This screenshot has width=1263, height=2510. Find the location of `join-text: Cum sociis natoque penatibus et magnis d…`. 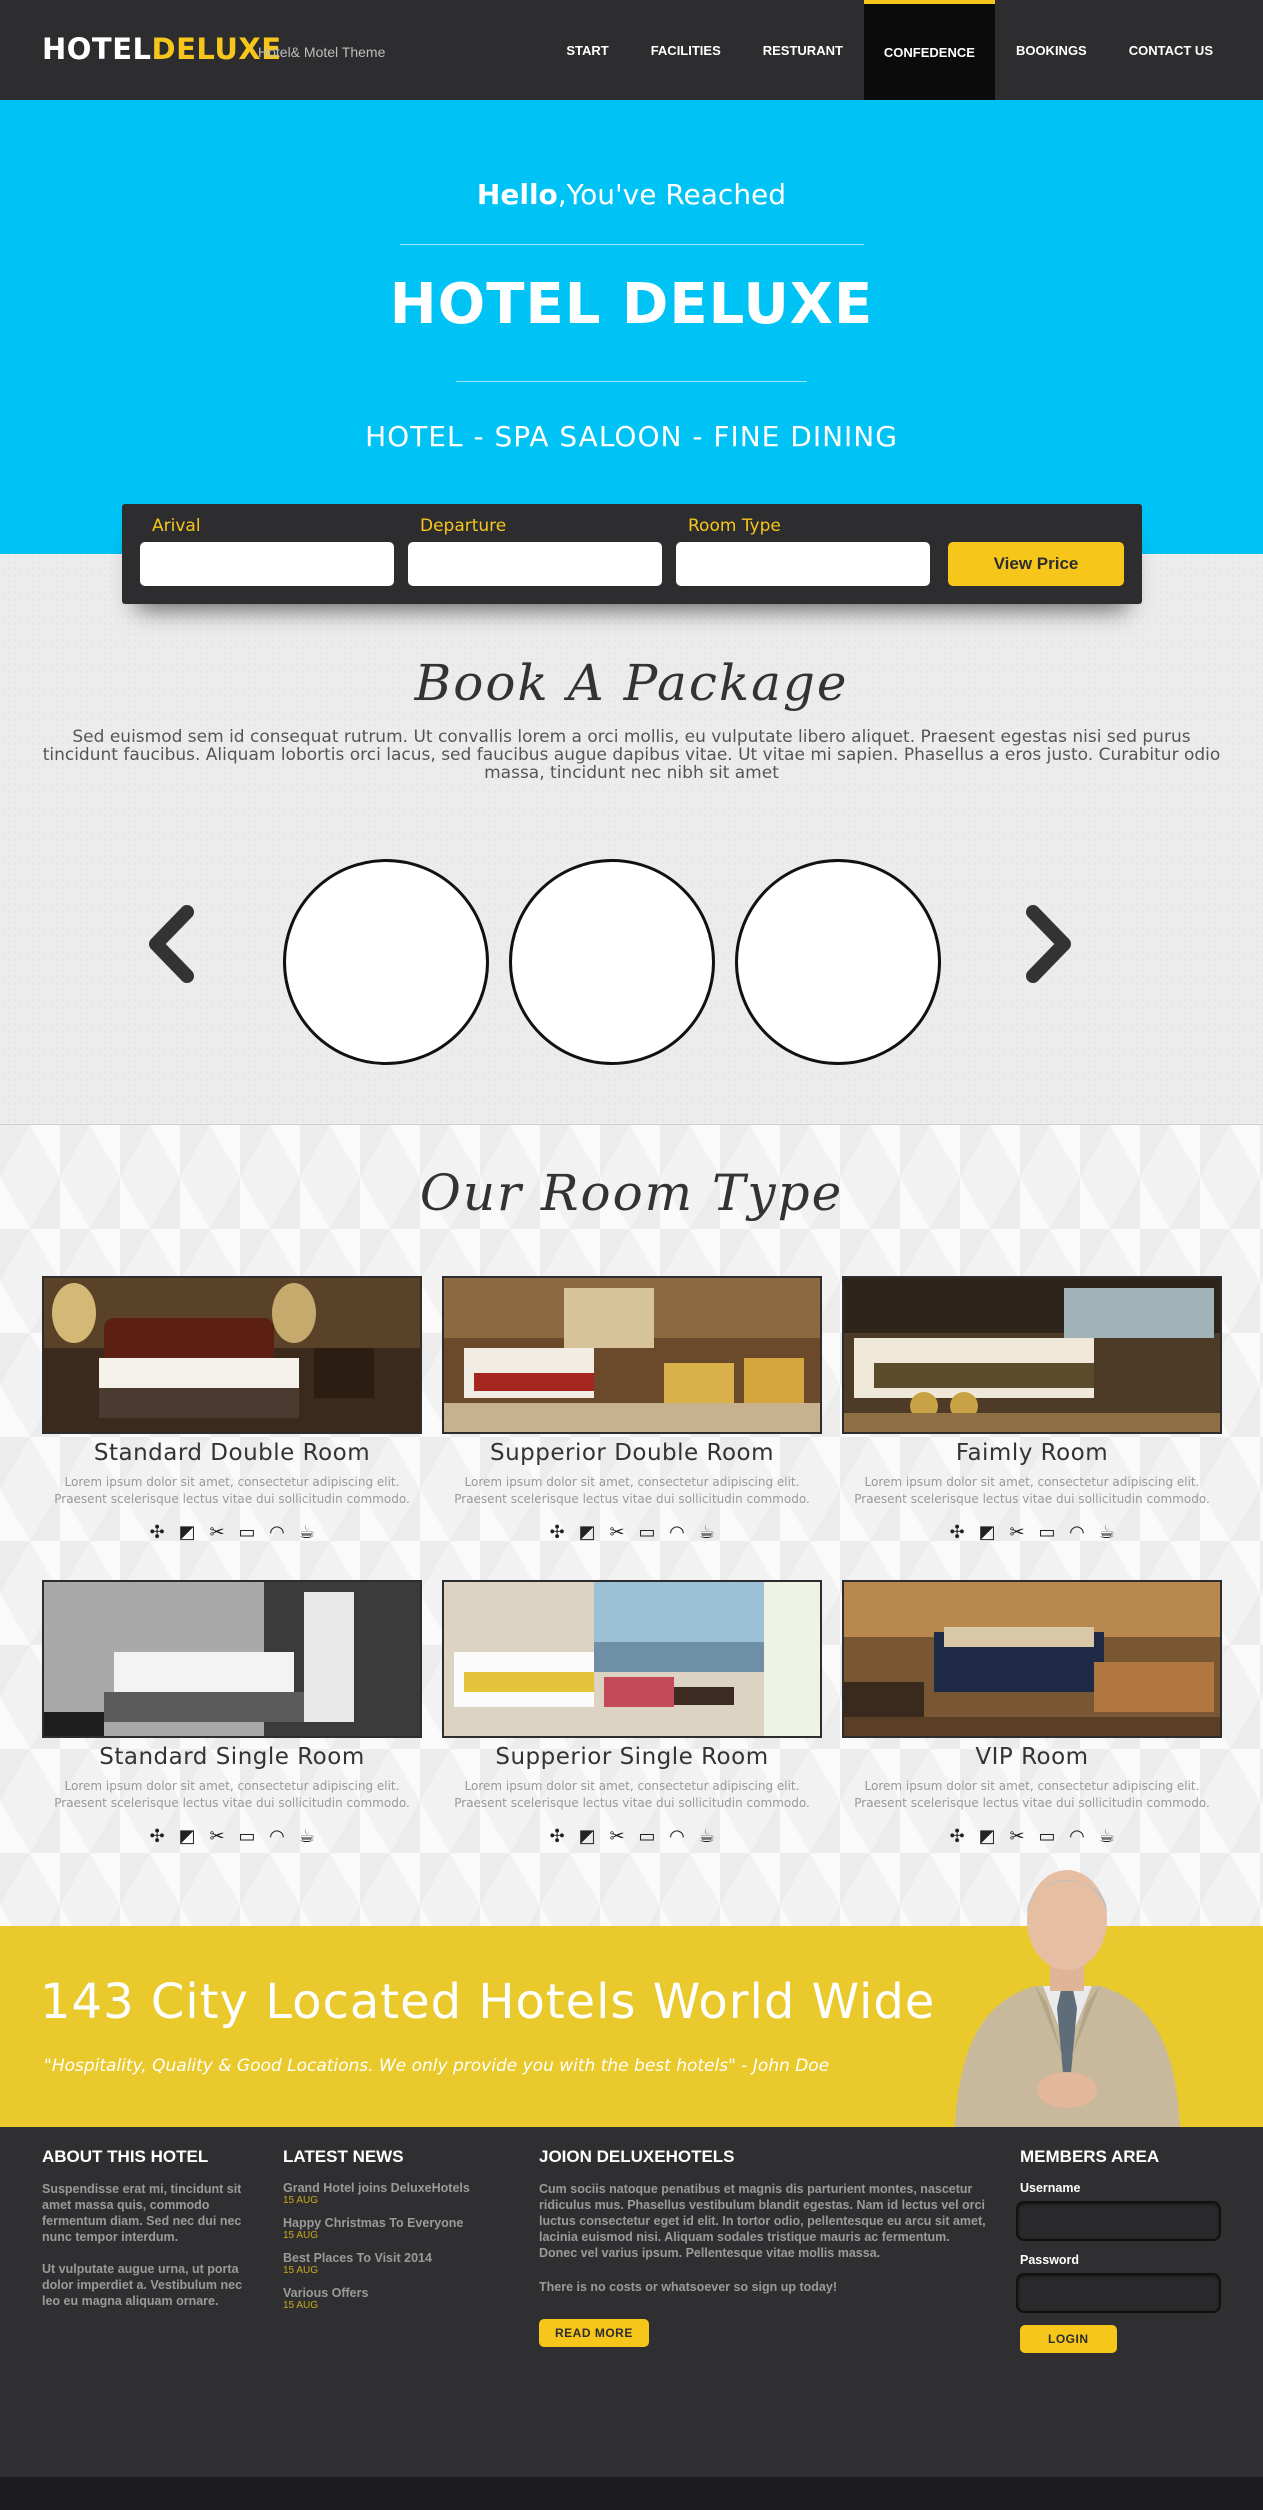

join-text: Cum sociis natoque penatibus et magnis d… is located at coordinates (762, 2221).